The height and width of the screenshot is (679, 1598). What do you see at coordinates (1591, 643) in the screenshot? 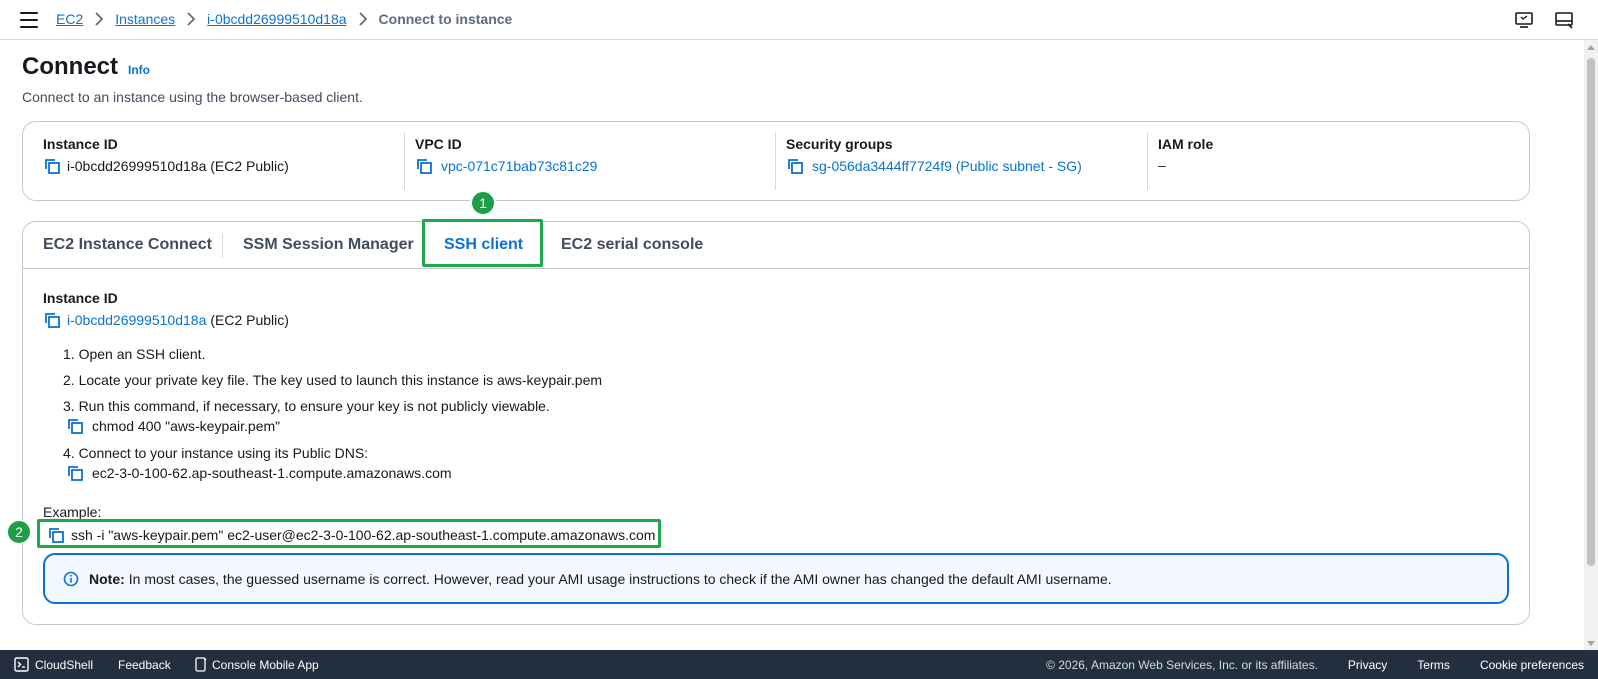
I see `scroll-down-arrow-icon` at bounding box center [1591, 643].